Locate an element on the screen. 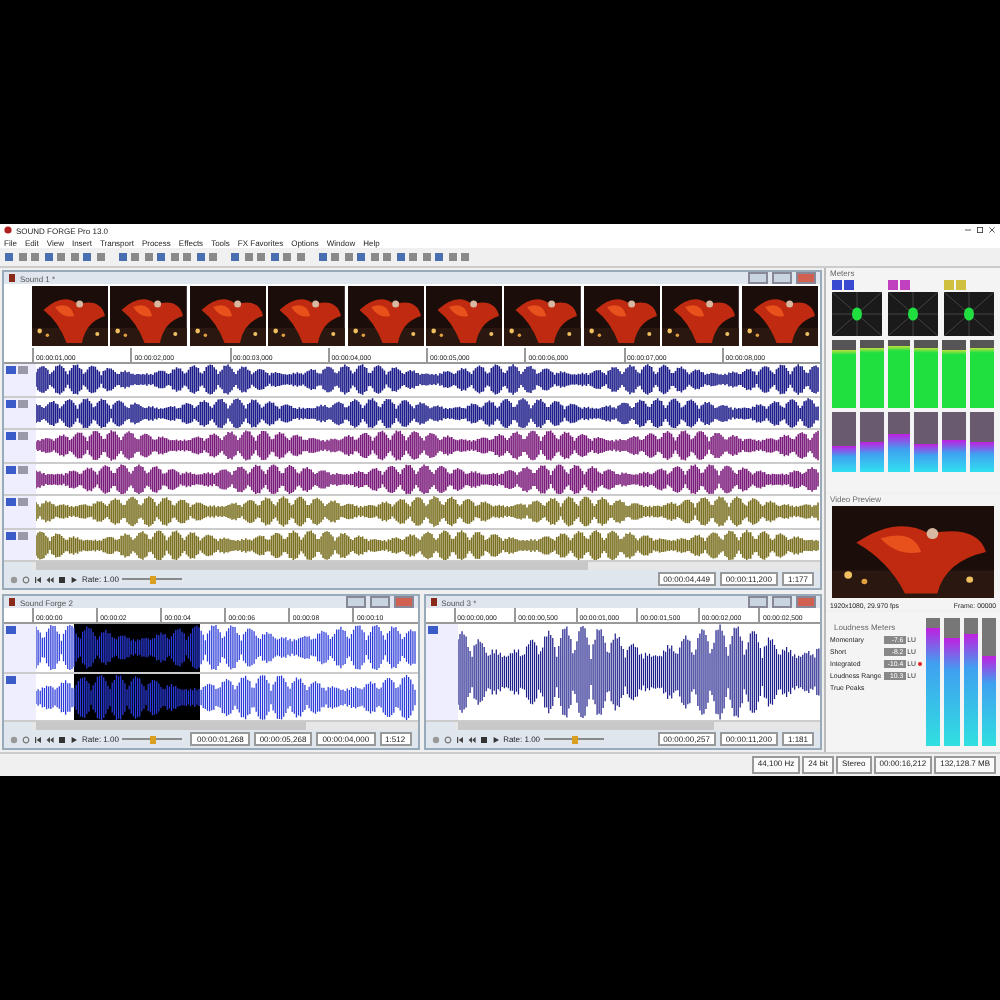 The image size is (1000, 1000). close-button is located at coordinates (403, 602).